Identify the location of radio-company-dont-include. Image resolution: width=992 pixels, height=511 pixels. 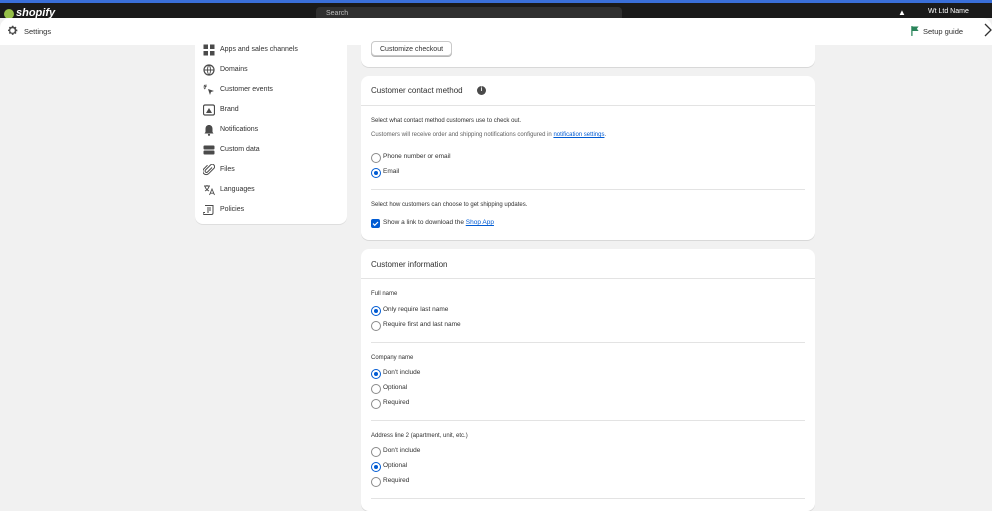
(376, 374).